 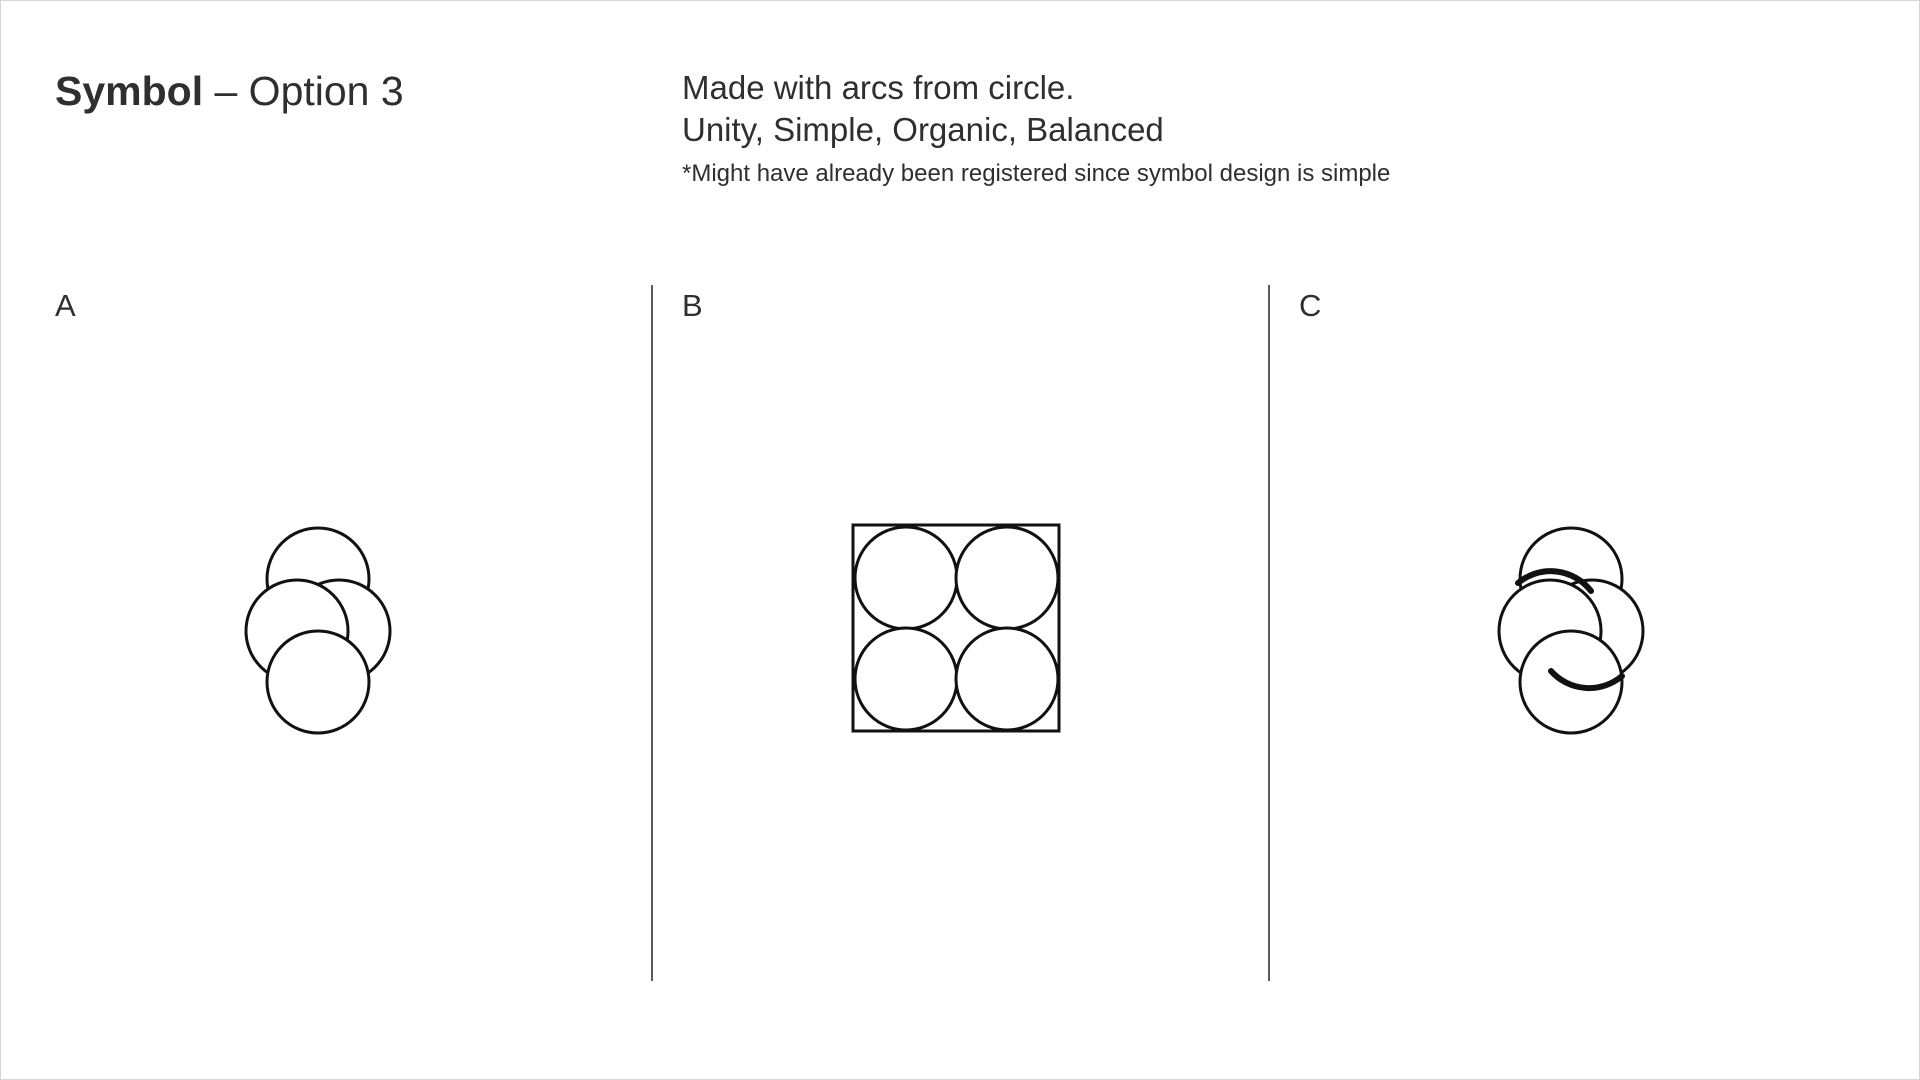 I want to click on symbol-a-icon, so click(x=318, y=630).